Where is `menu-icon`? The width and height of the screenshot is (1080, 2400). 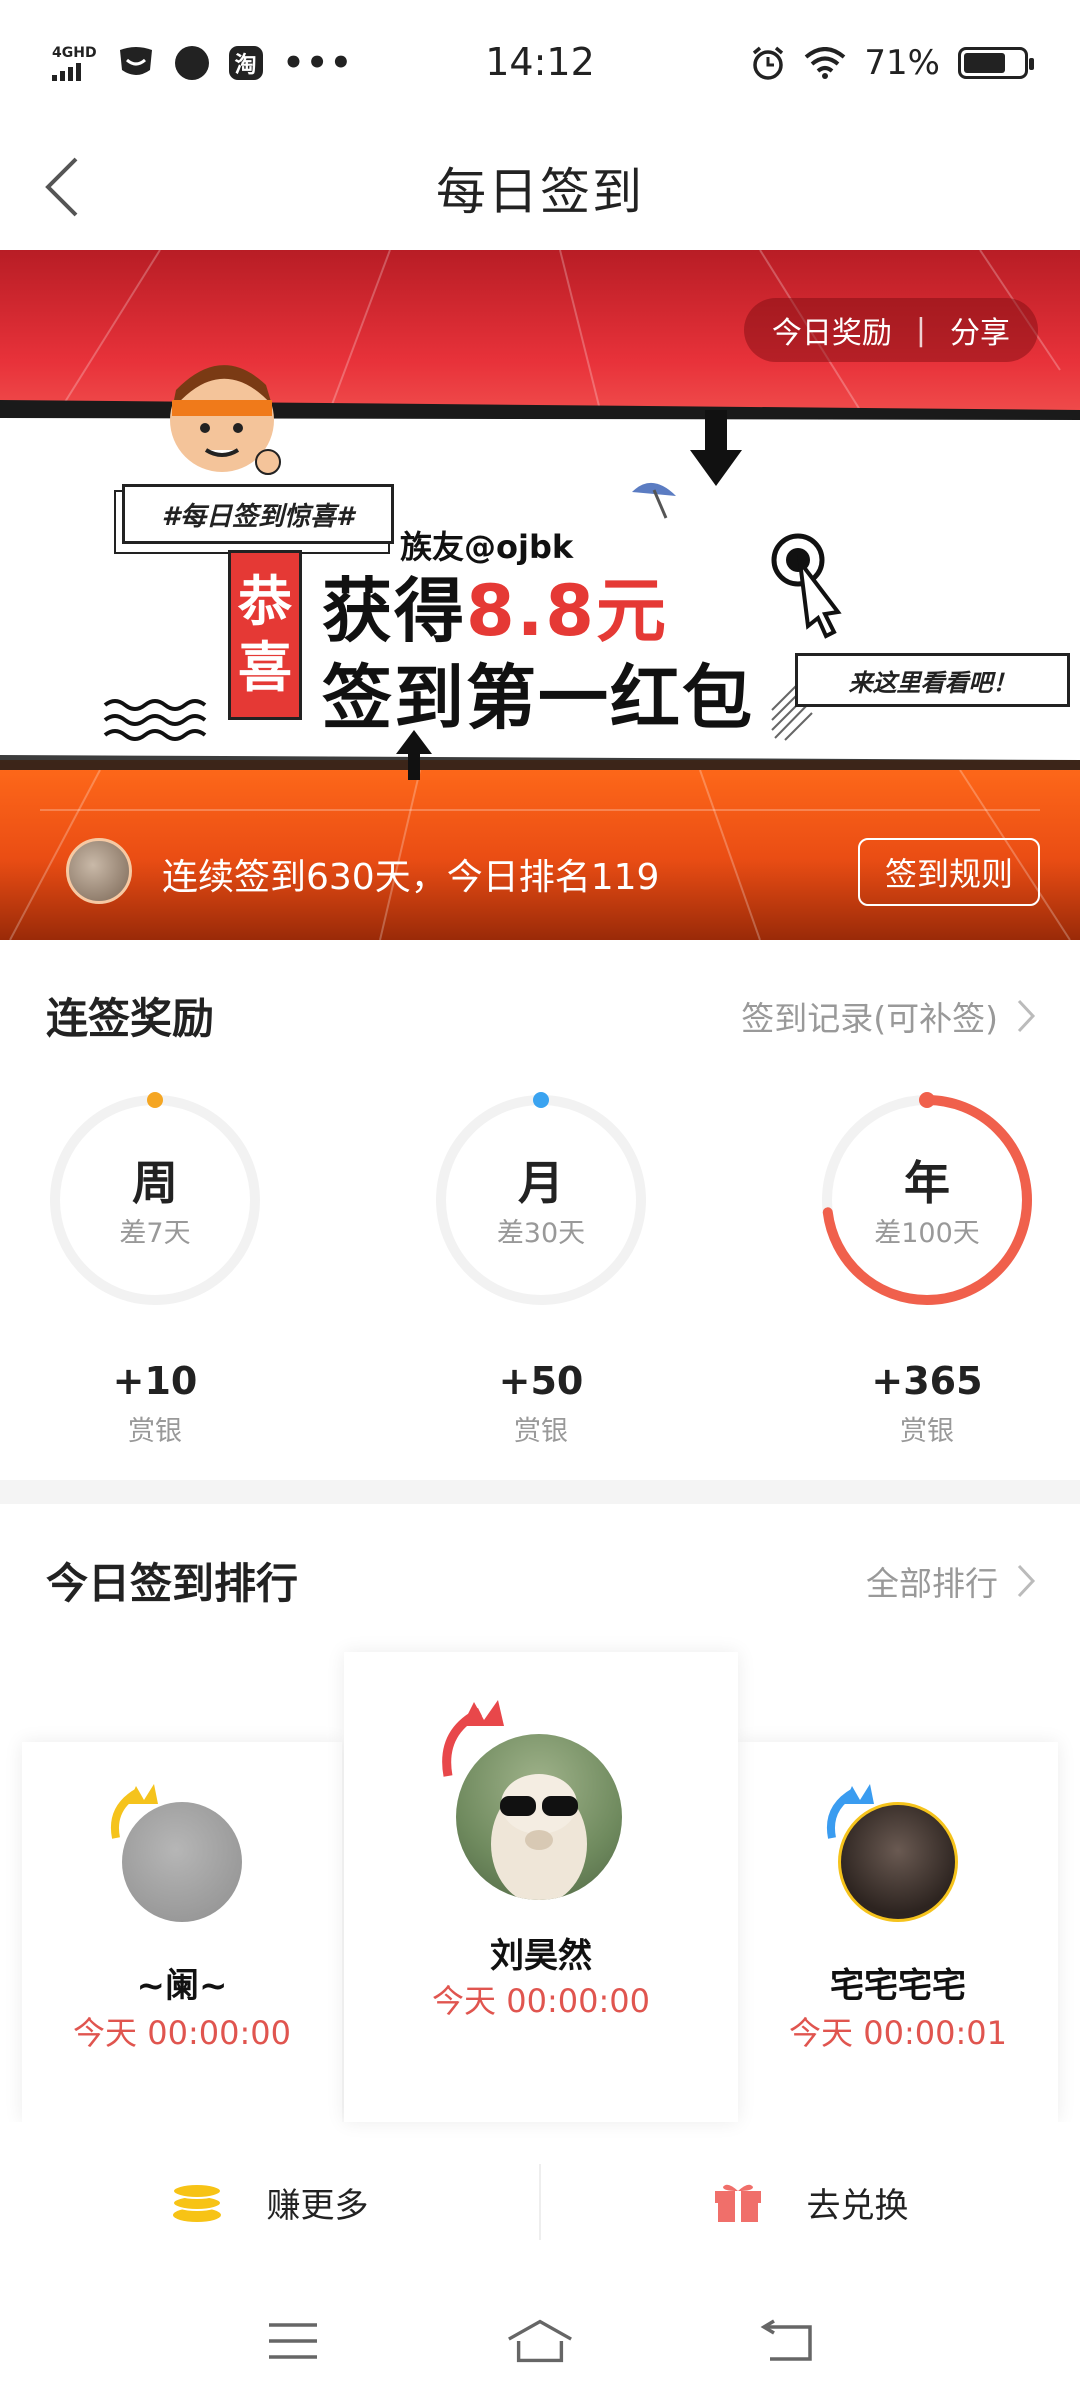 menu-icon is located at coordinates (293, 2341).